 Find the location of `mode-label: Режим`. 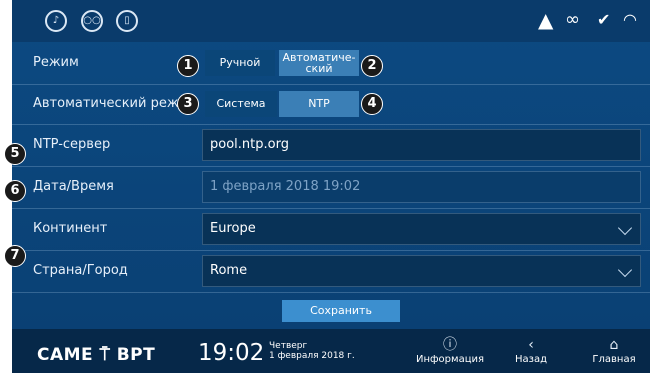

mode-label: Режим is located at coordinates (56, 62).